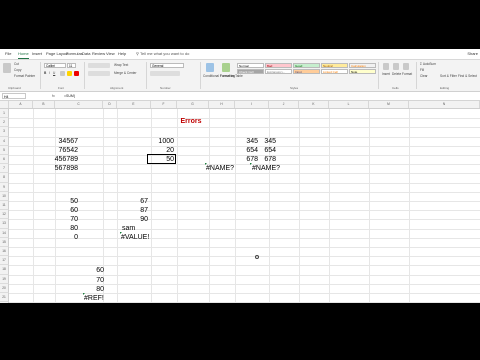  What do you see at coordinates (94, 298) in the screenshot?
I see `cell-d23-error: #REF!` at bounding box center [94, 298].